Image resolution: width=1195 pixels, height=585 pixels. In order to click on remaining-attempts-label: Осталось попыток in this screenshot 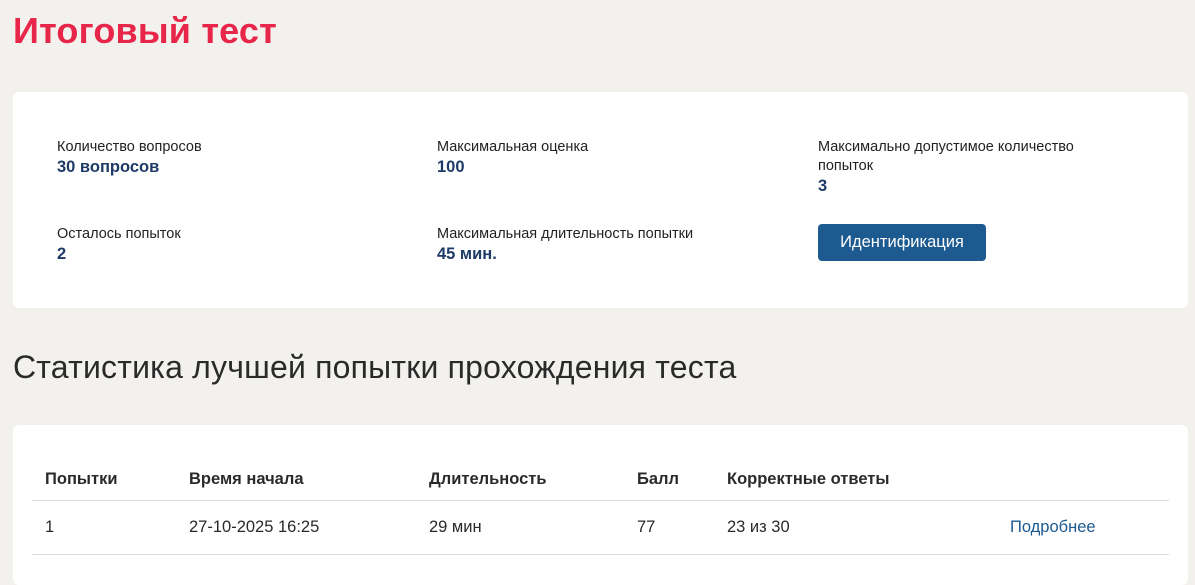, I will do `click(119, 234)`.